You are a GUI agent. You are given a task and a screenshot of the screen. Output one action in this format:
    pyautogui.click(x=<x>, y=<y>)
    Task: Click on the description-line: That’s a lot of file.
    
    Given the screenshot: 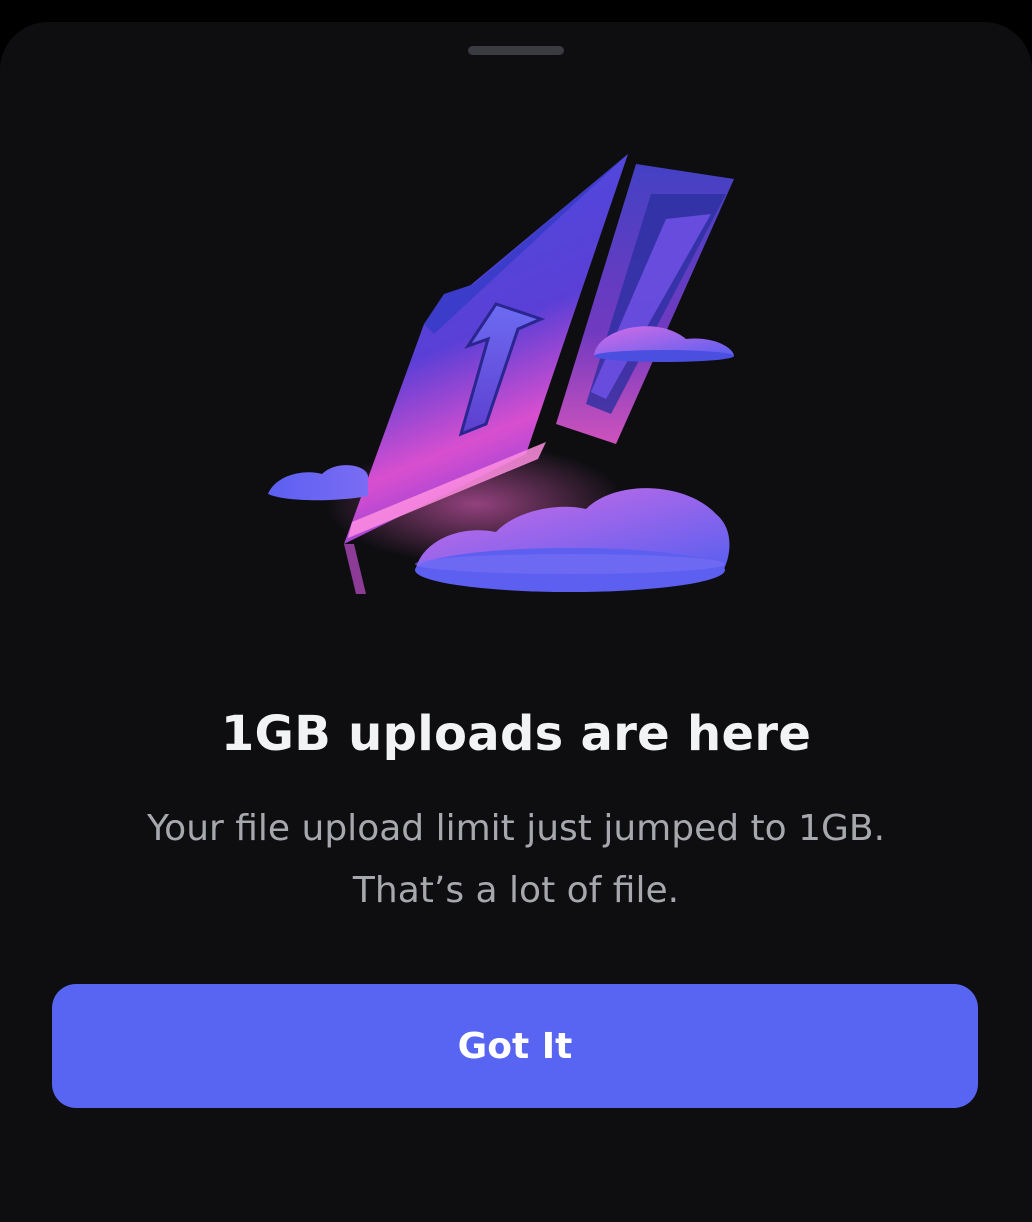 What is the action you would take?
    pyautogui.click(x=516, y=890)
    